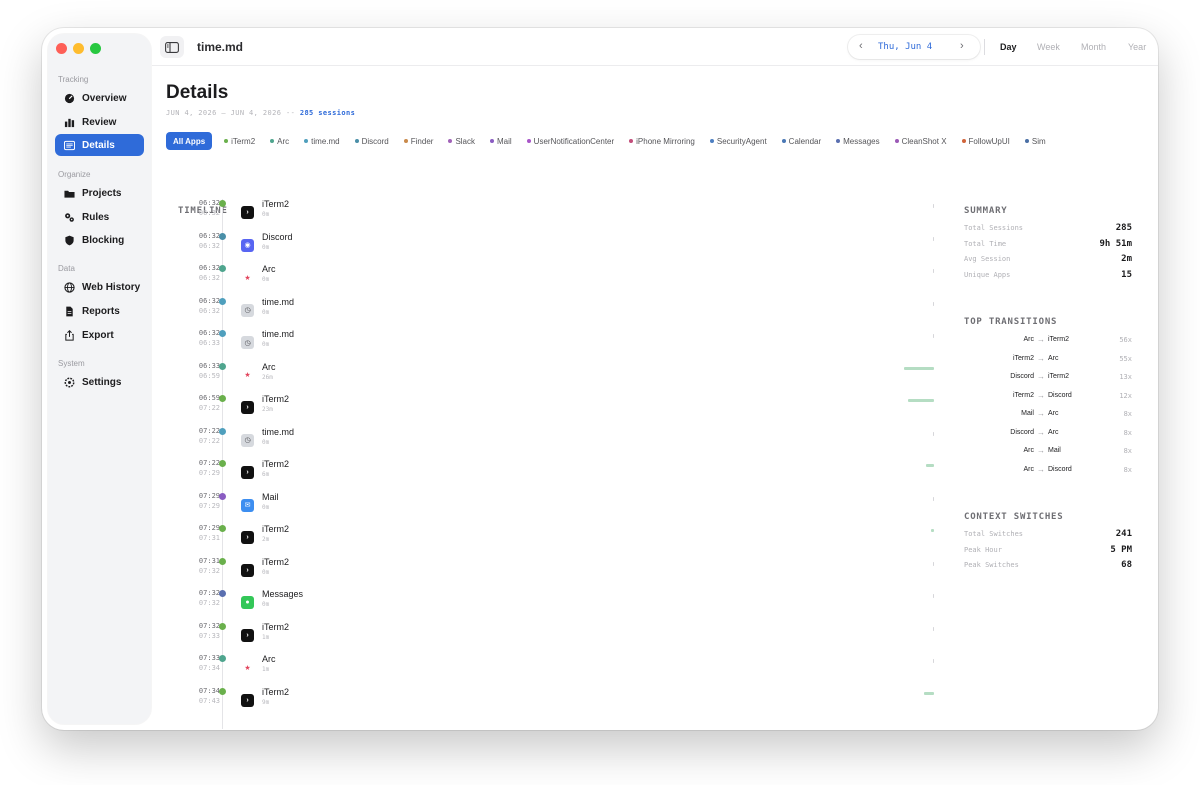 This screenshot has height=785, width=1200. I want to click on timeline-row: 07:29 07:31 › iTerm2 2m, so click(556, 540).